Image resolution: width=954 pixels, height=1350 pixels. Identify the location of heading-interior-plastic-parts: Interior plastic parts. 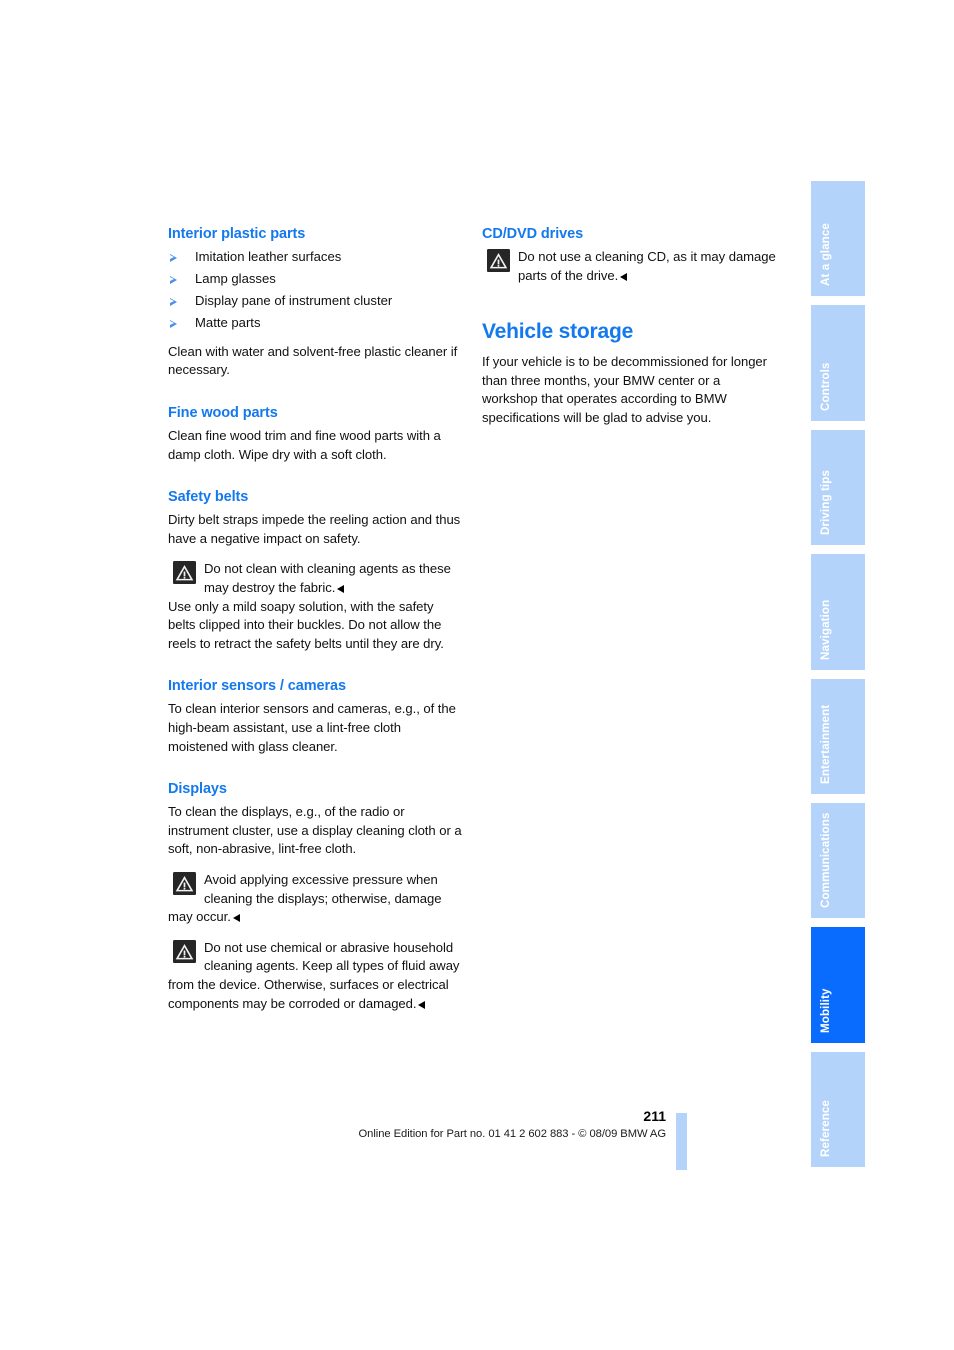
(237, 234).